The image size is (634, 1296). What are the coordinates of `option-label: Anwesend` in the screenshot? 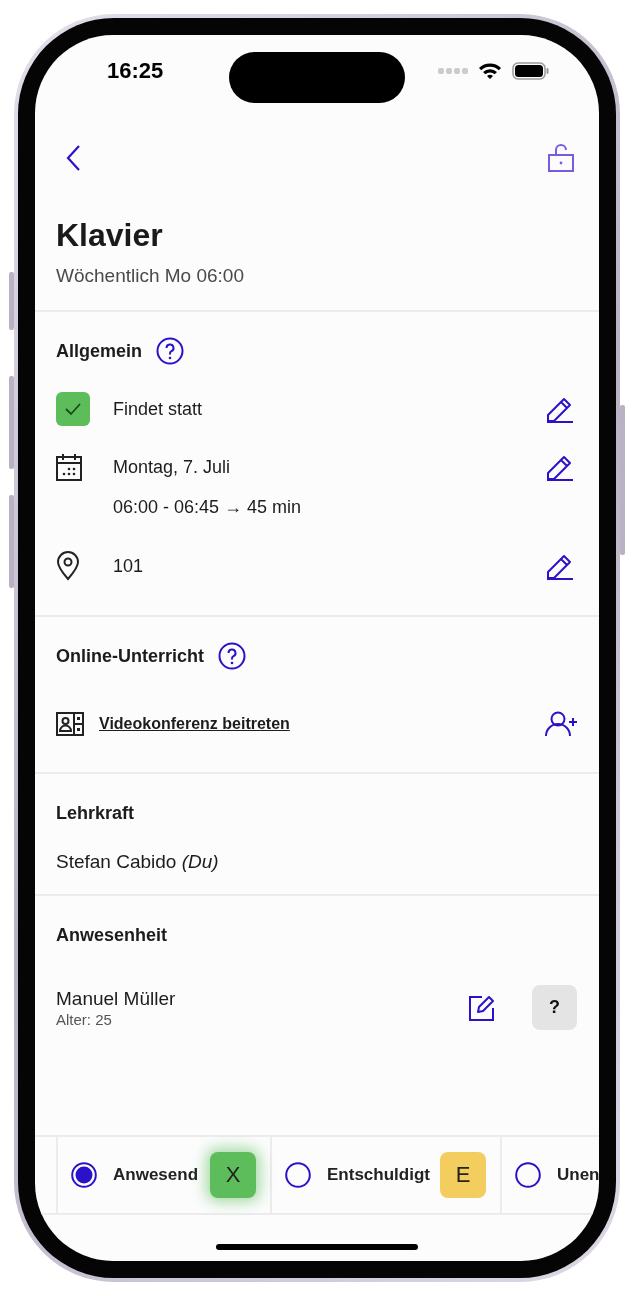 It's located at (156, 1175).